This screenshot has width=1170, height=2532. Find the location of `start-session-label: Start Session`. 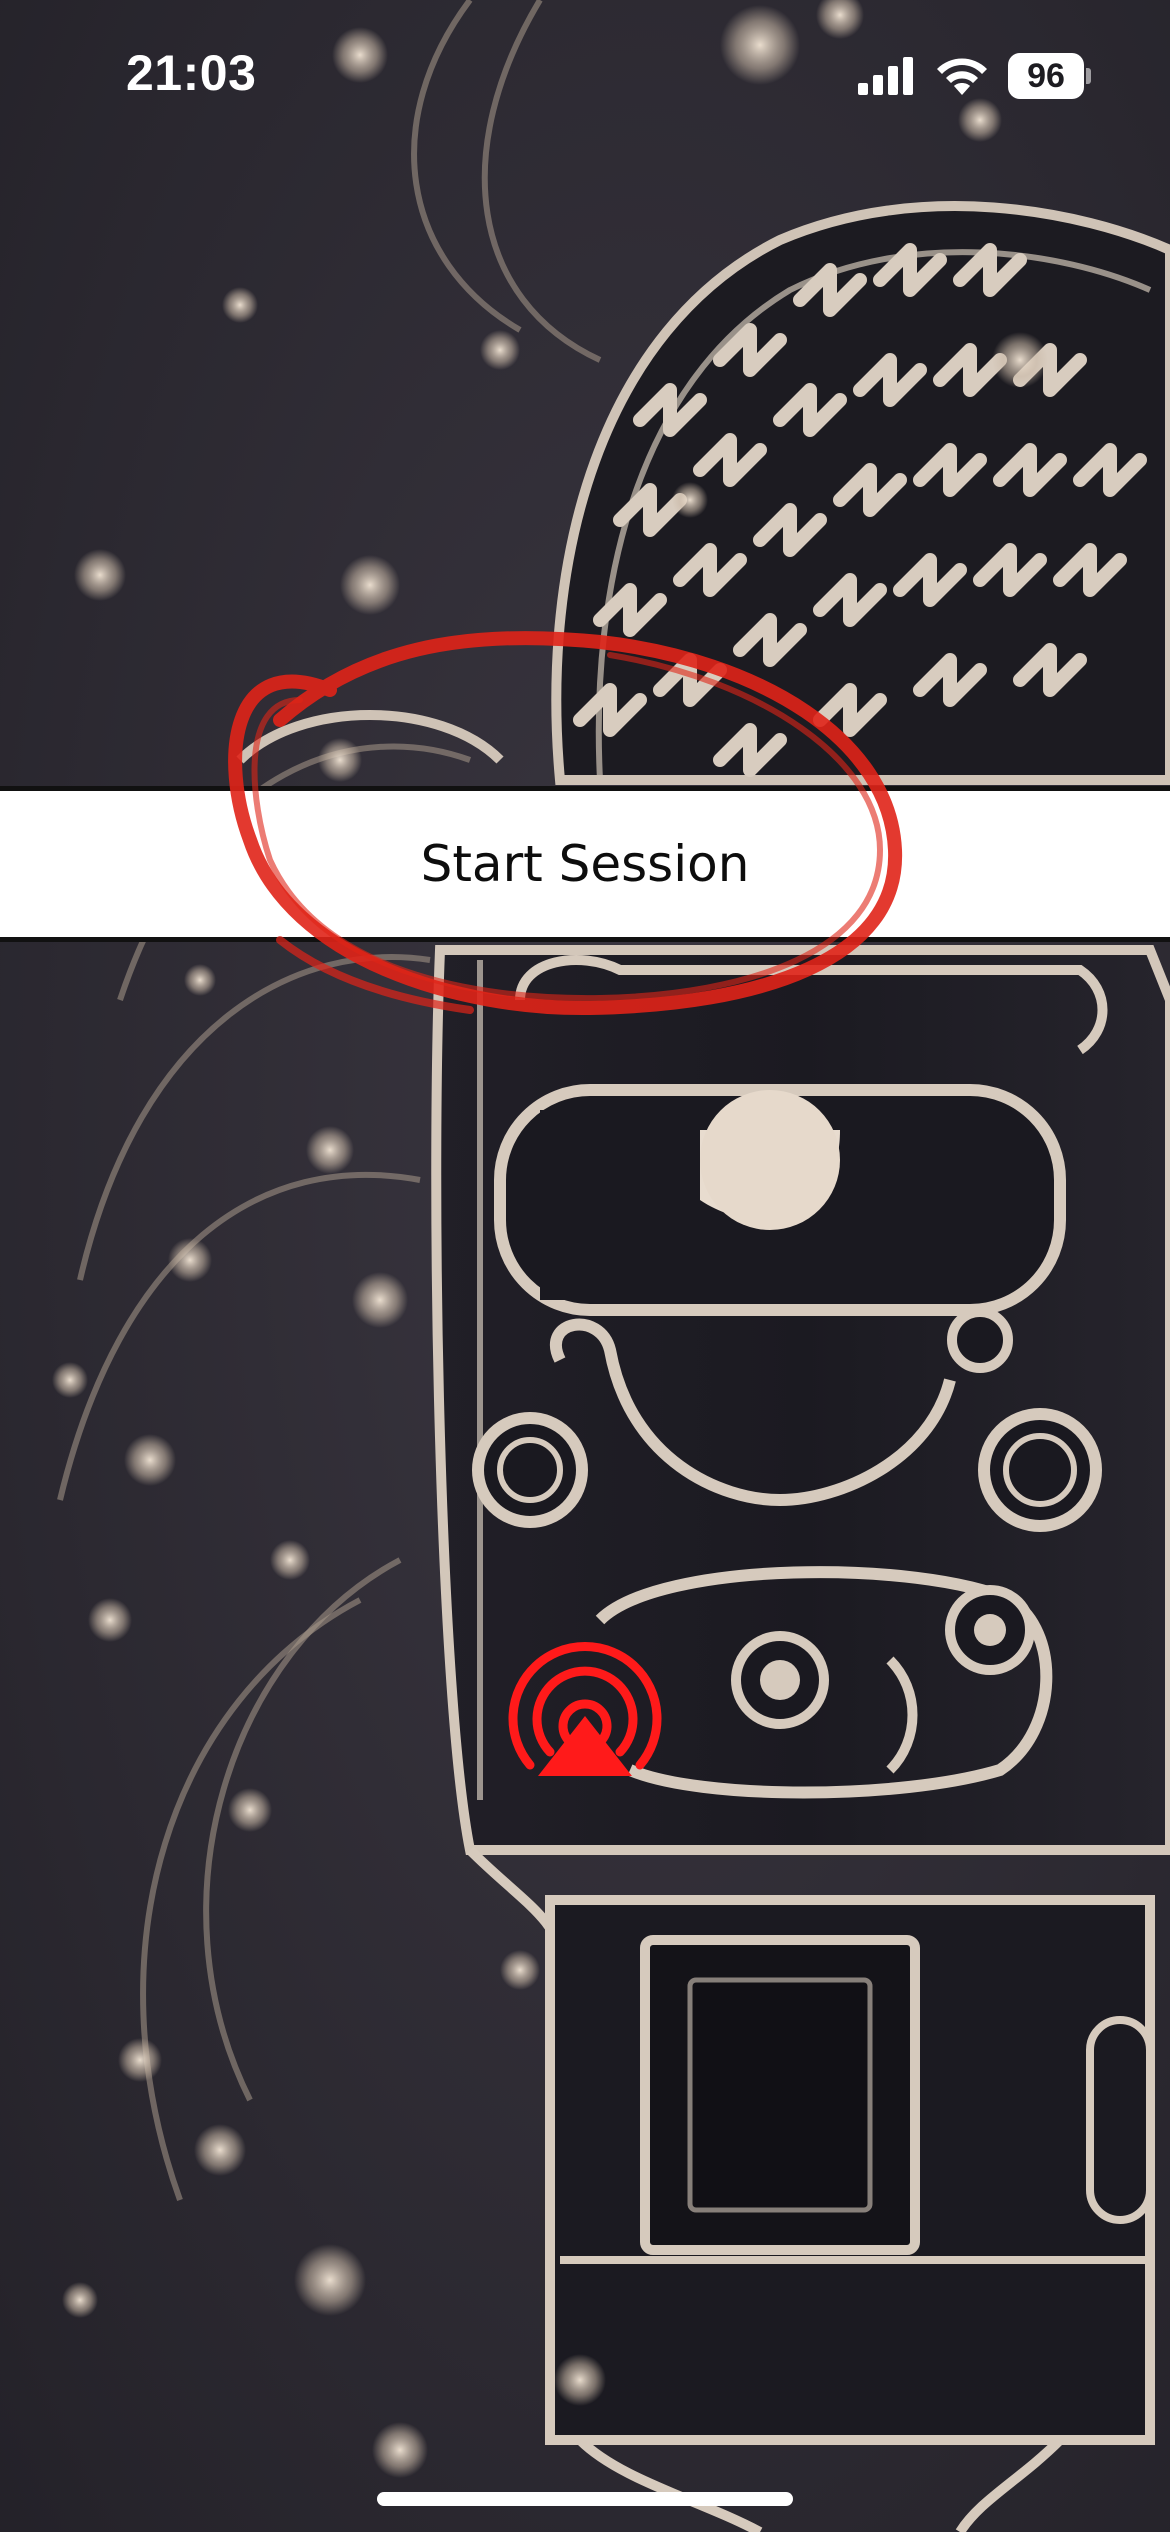

start-session-label: Start Session is located at coordinates (585, 864).